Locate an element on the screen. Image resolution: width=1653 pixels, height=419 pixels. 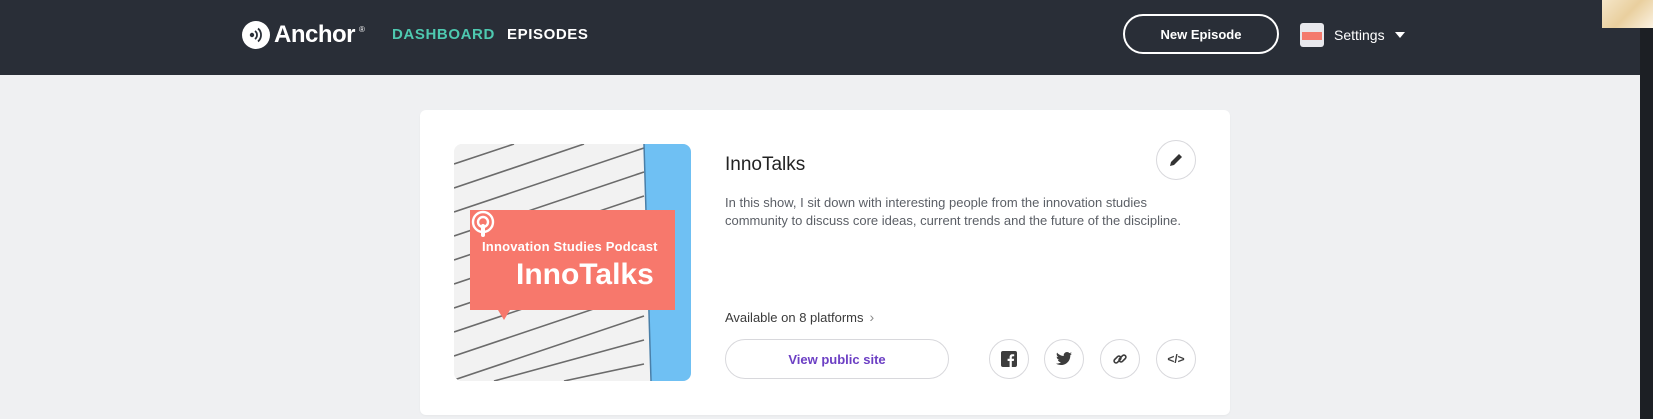
anchor-wave-icon is located at coordinates (256, 35).